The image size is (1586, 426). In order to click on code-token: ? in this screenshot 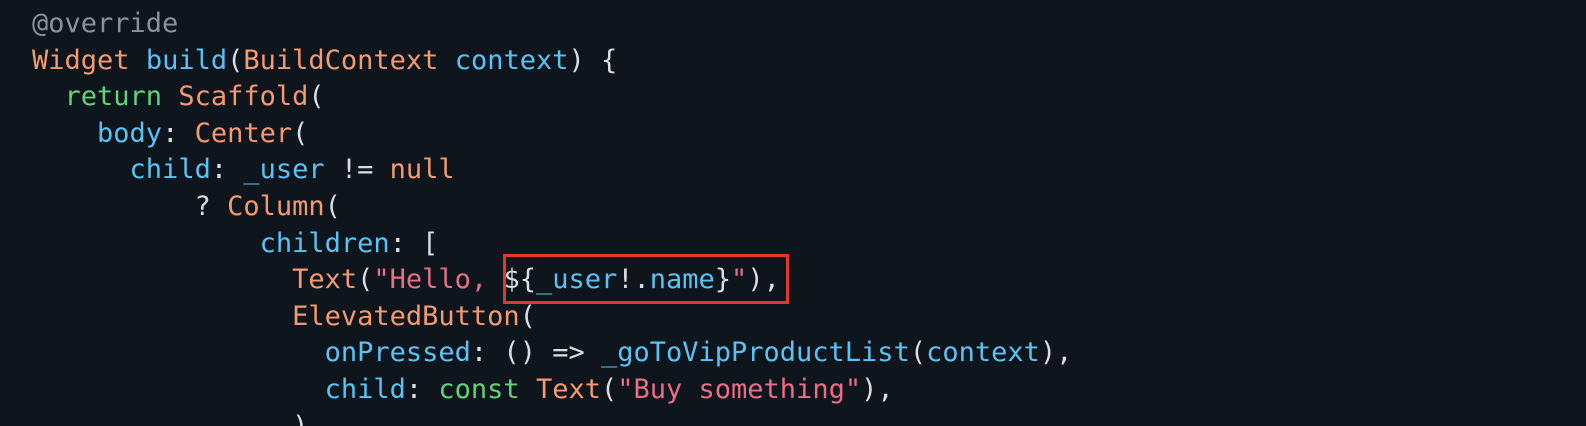, I will do `click(130, 206)`.